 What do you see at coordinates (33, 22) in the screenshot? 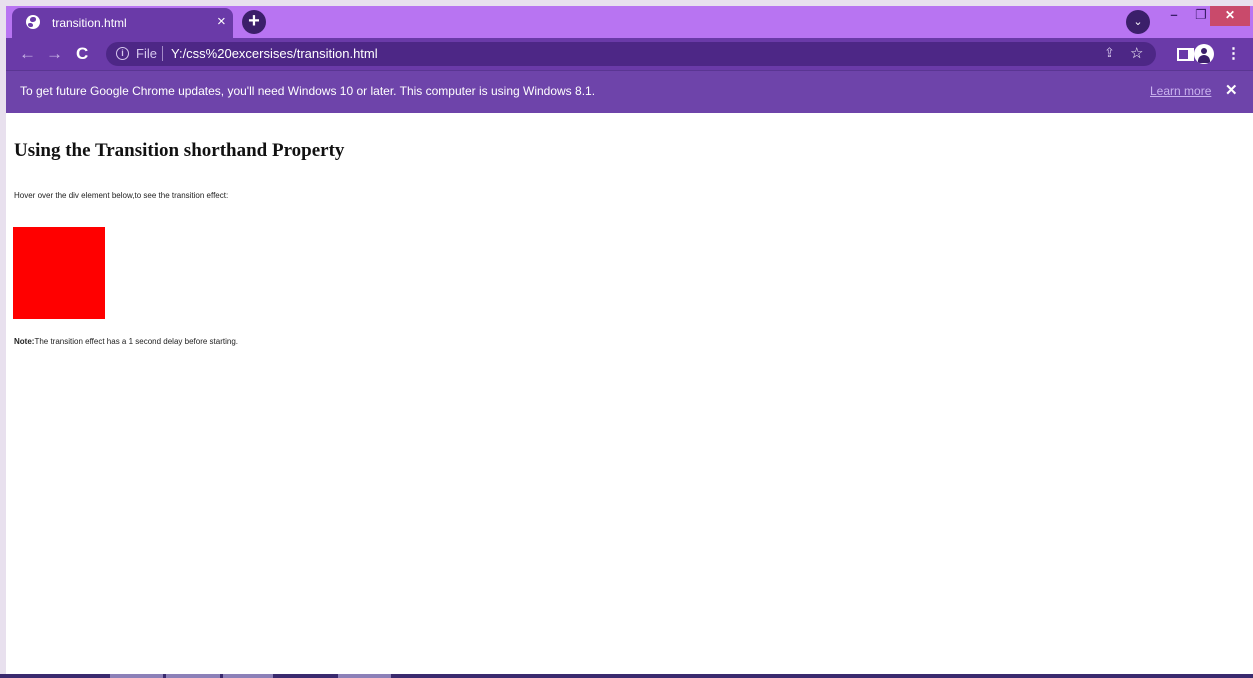
I see `globe-icon` at bounding box center [33, 22].